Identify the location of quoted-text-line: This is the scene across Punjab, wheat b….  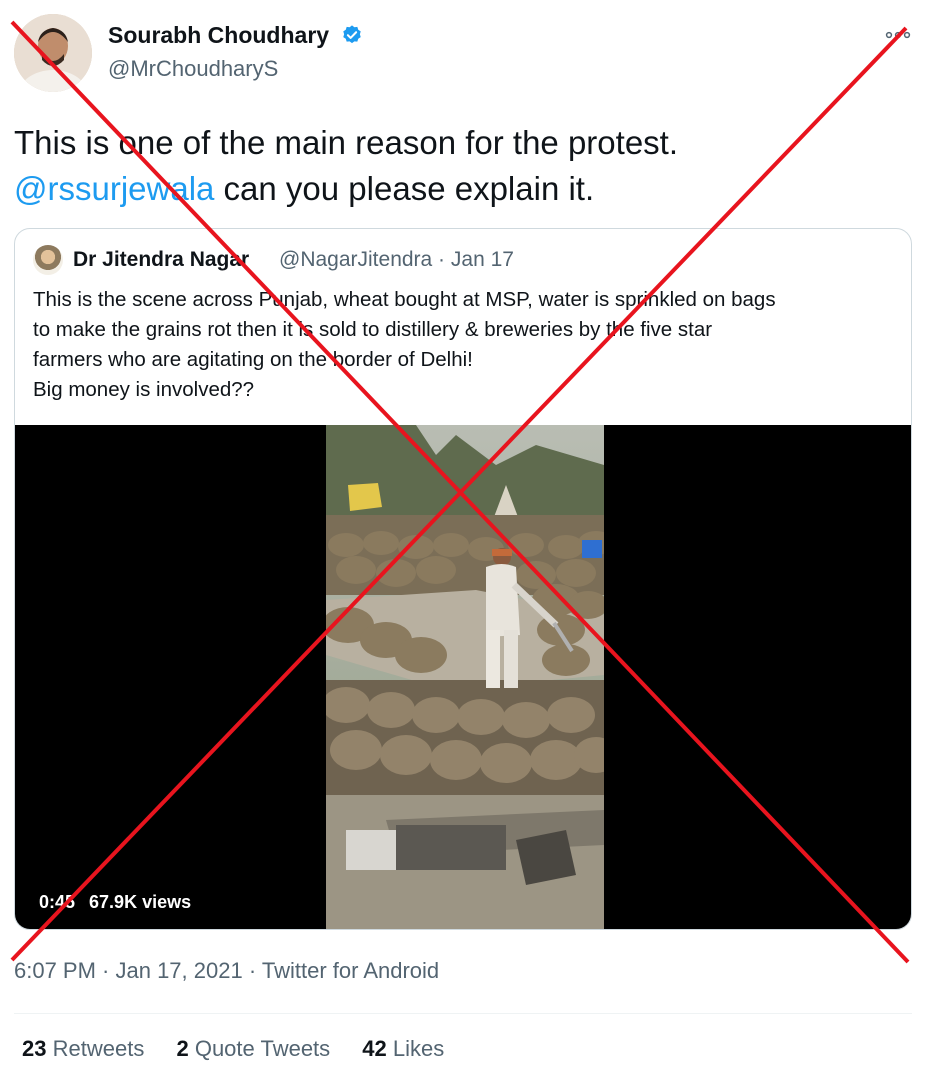
(404, 299).